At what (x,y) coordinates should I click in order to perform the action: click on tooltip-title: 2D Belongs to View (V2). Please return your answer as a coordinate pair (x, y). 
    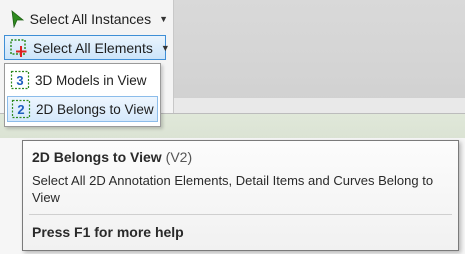
    Looking at the image, I should click on (112, 157).